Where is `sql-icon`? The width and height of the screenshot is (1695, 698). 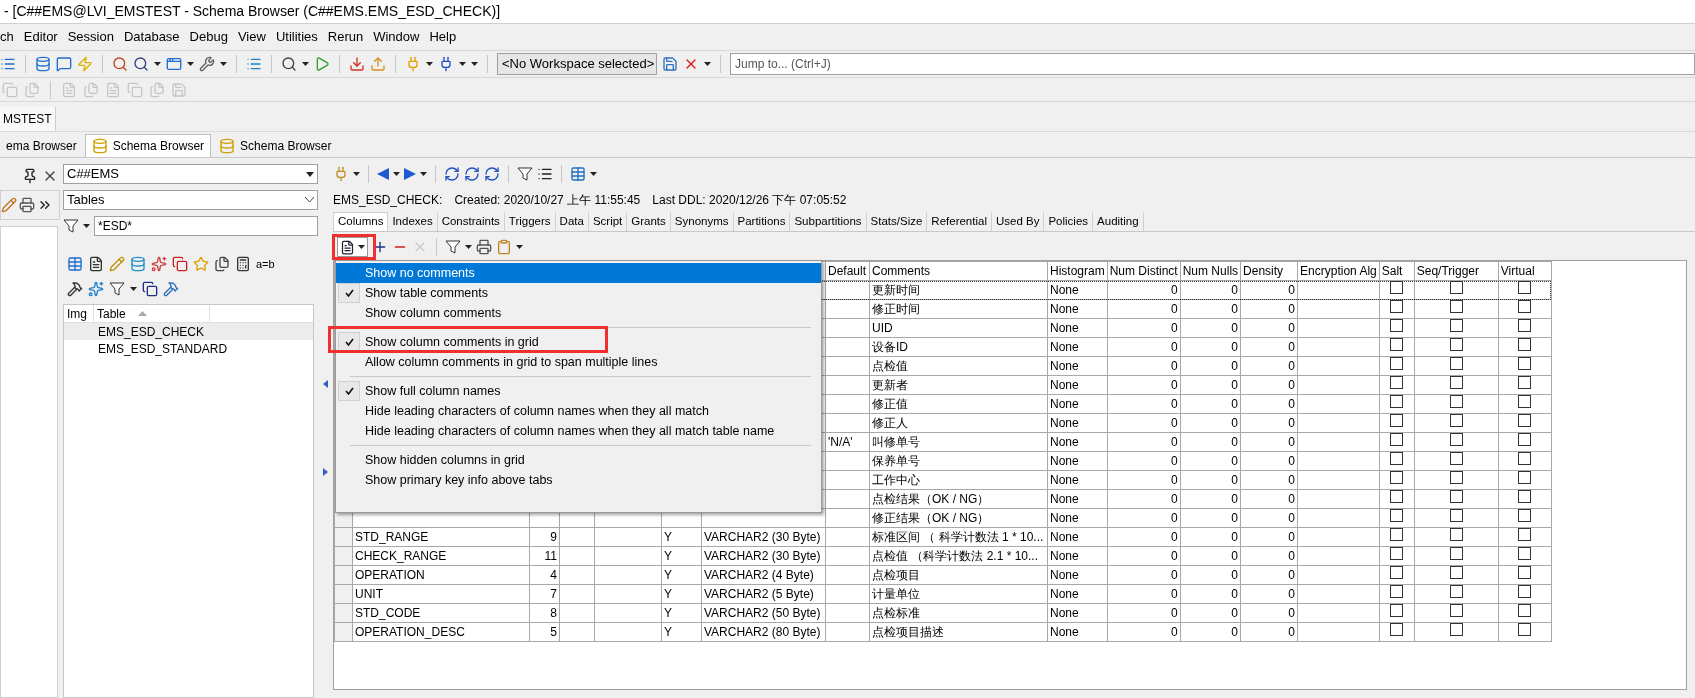 sql-icon is located at coordinates (159, 264).